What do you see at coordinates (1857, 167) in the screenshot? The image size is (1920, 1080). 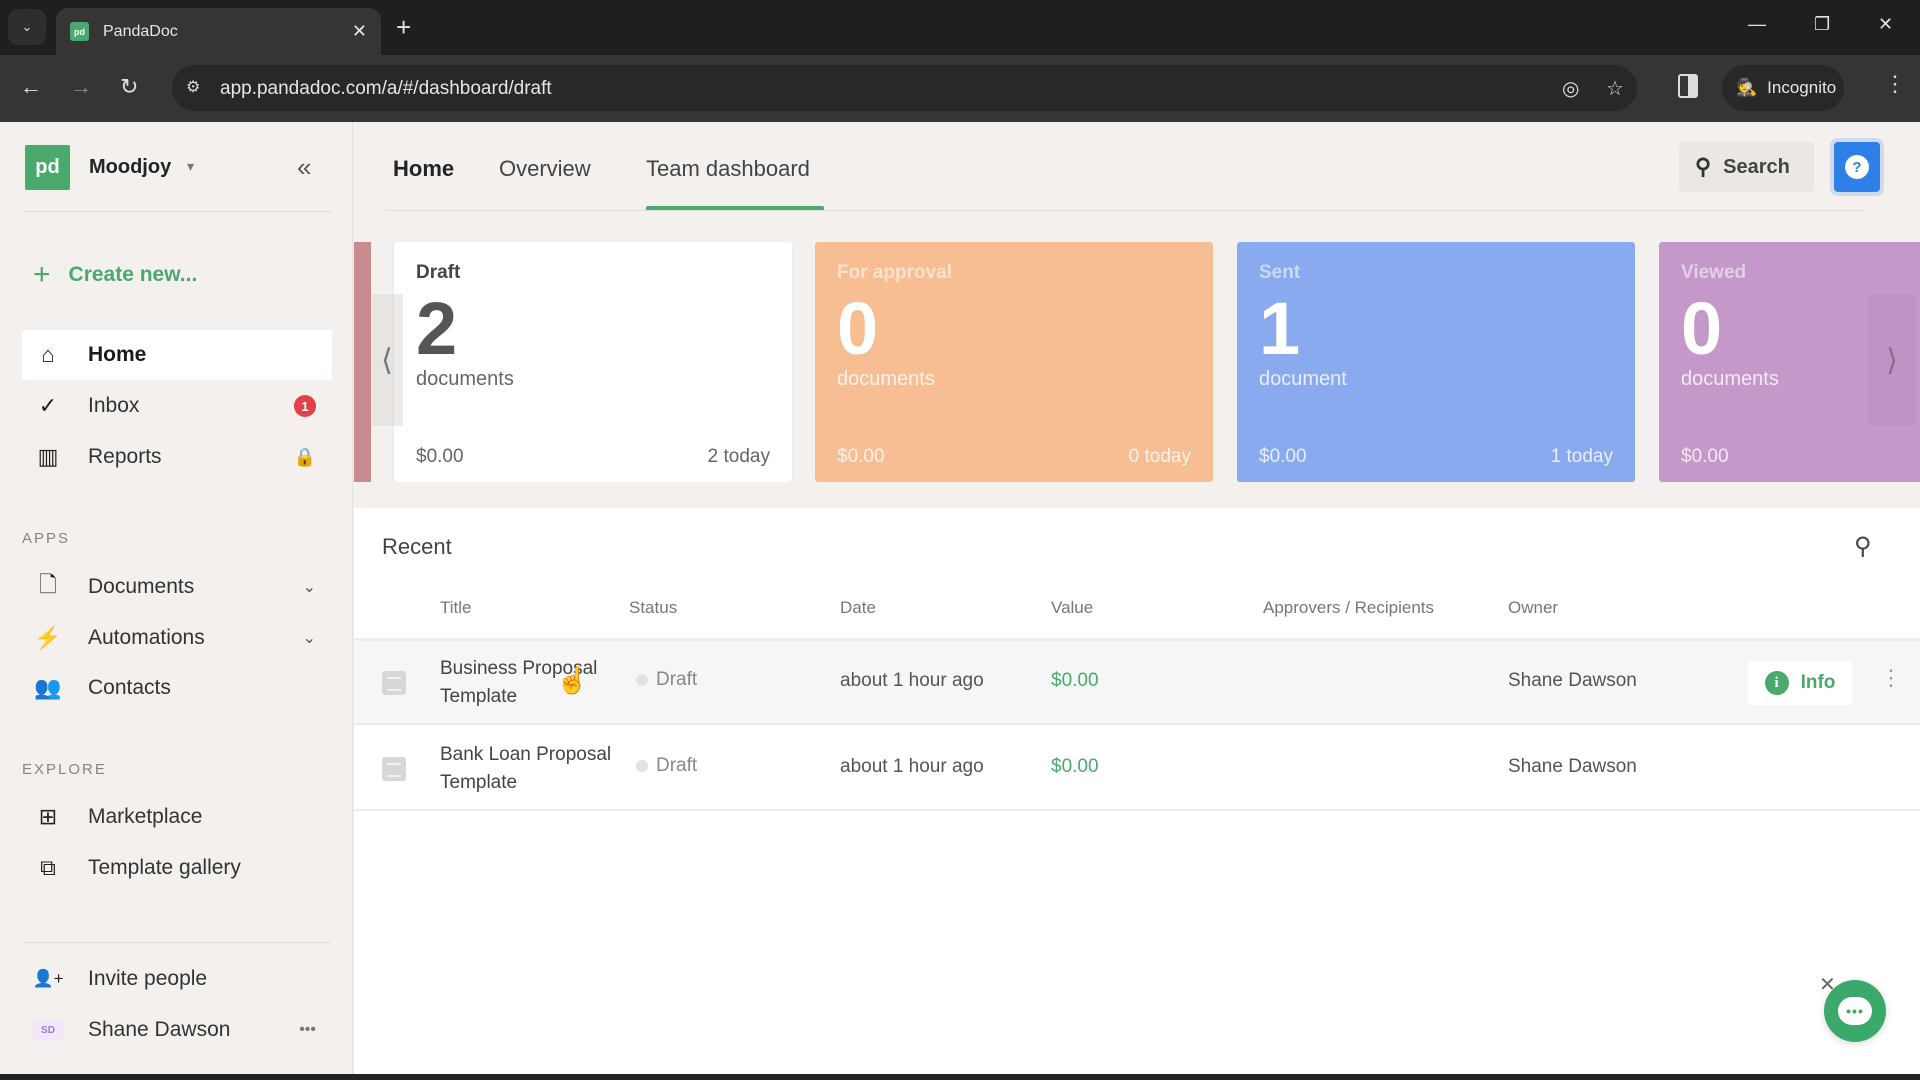 I see `help-button: ?` at bounding box center [1857, 167].